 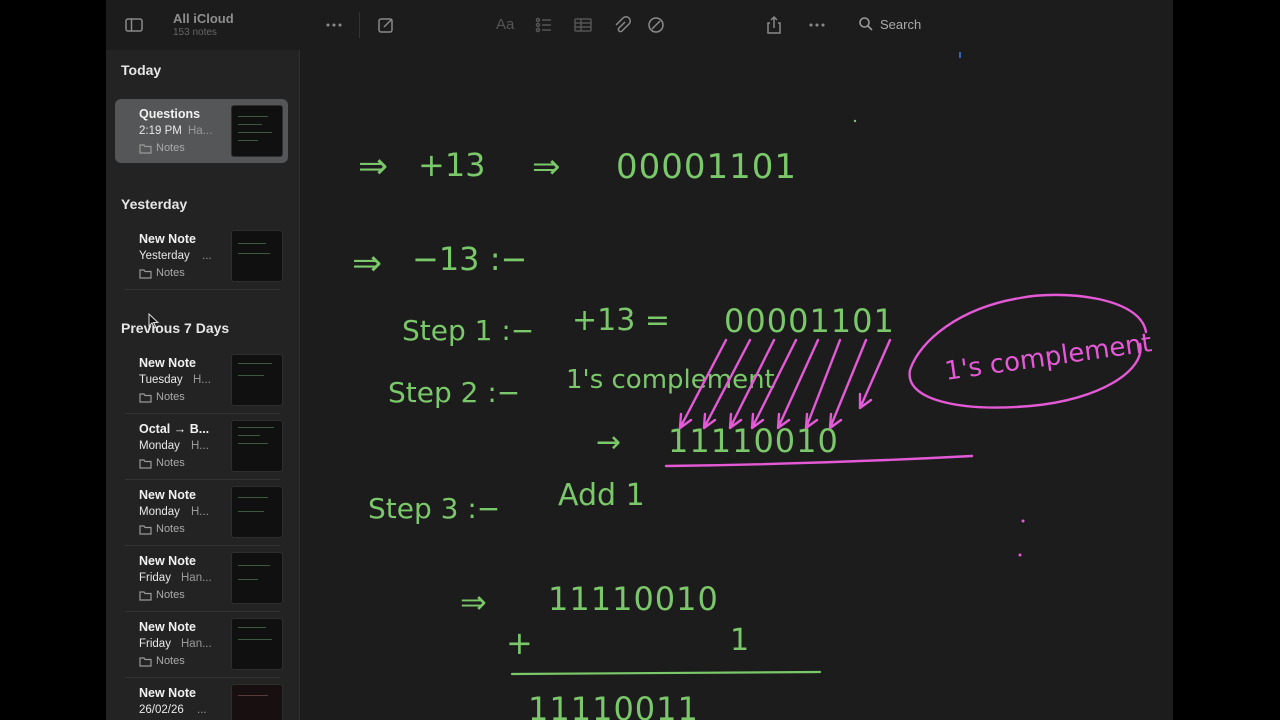 What do you see at coordinates (901, 24) in the screenshot?
I see `search-label: Search` at bounding box center [901, 24].